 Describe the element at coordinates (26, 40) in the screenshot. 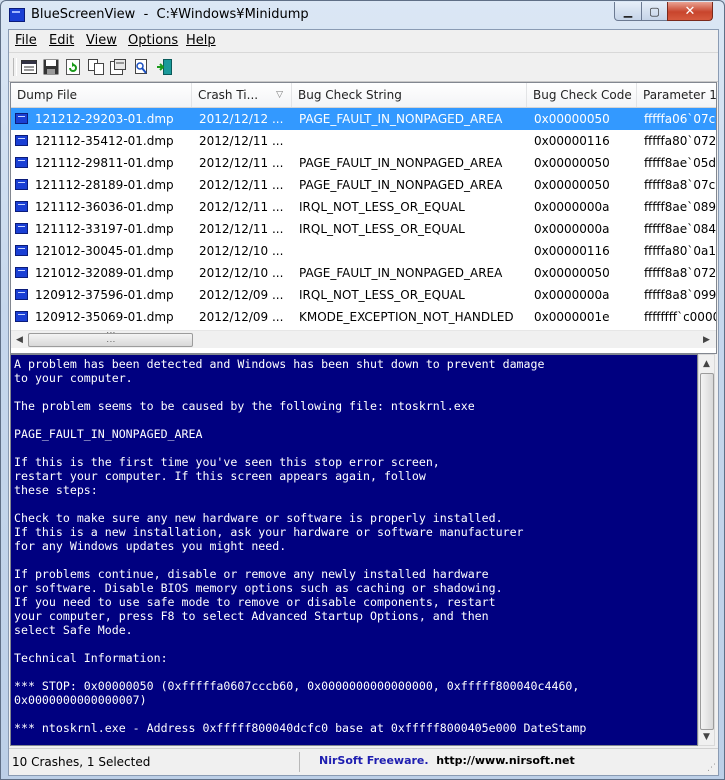

I see `menu-file: File` at that location.